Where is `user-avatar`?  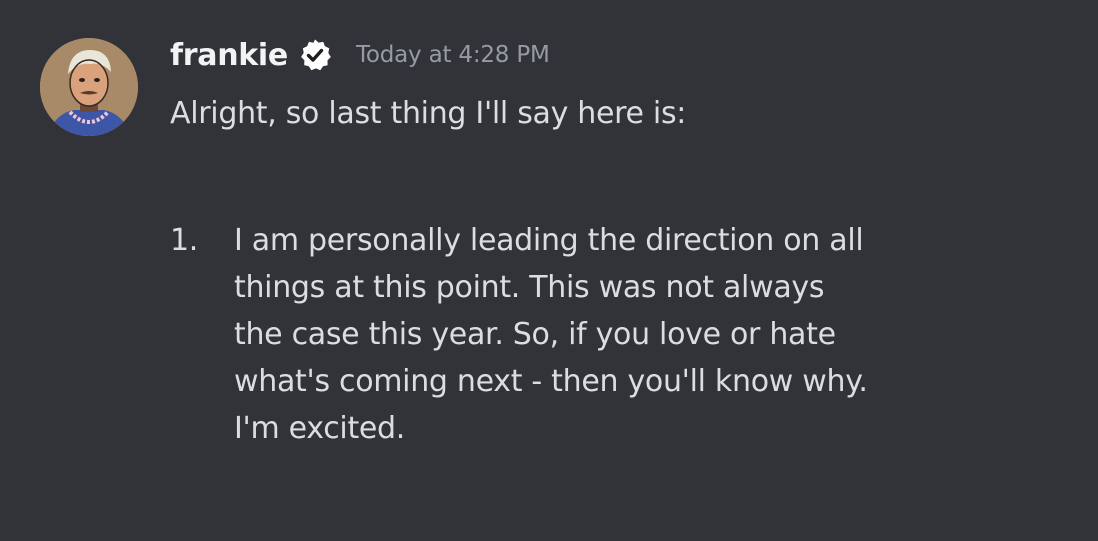 user-avatar is located at coordinates (89, 87).